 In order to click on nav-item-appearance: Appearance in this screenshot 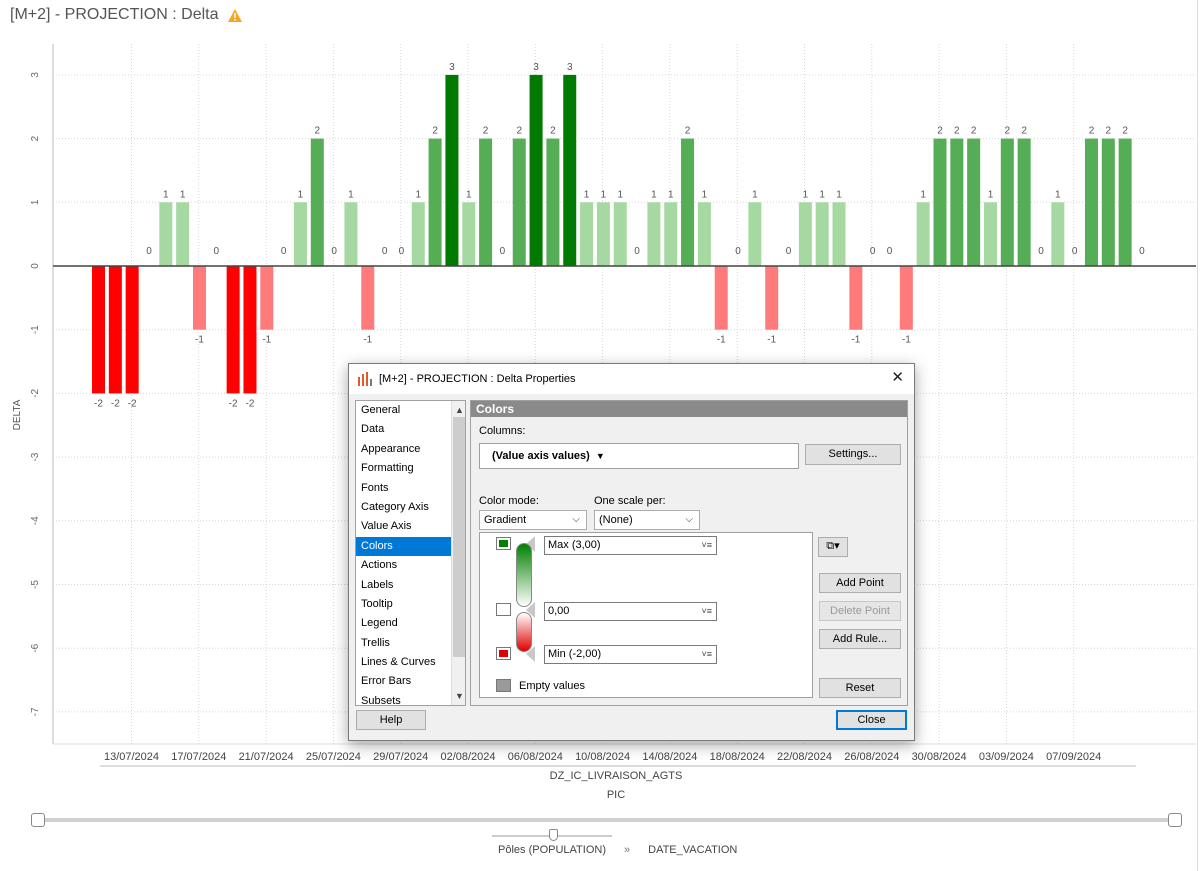, I will do `click(410, 449)`.